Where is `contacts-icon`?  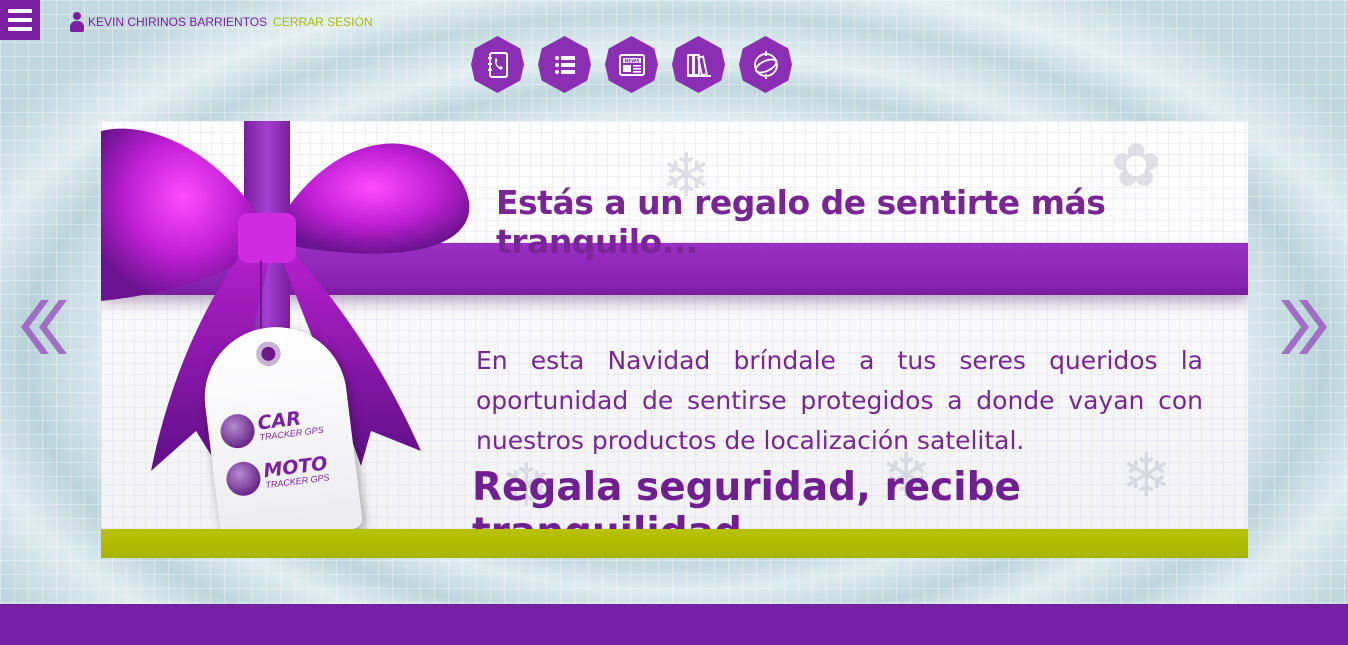 contacts-icon is located at coordinates (497, 64).